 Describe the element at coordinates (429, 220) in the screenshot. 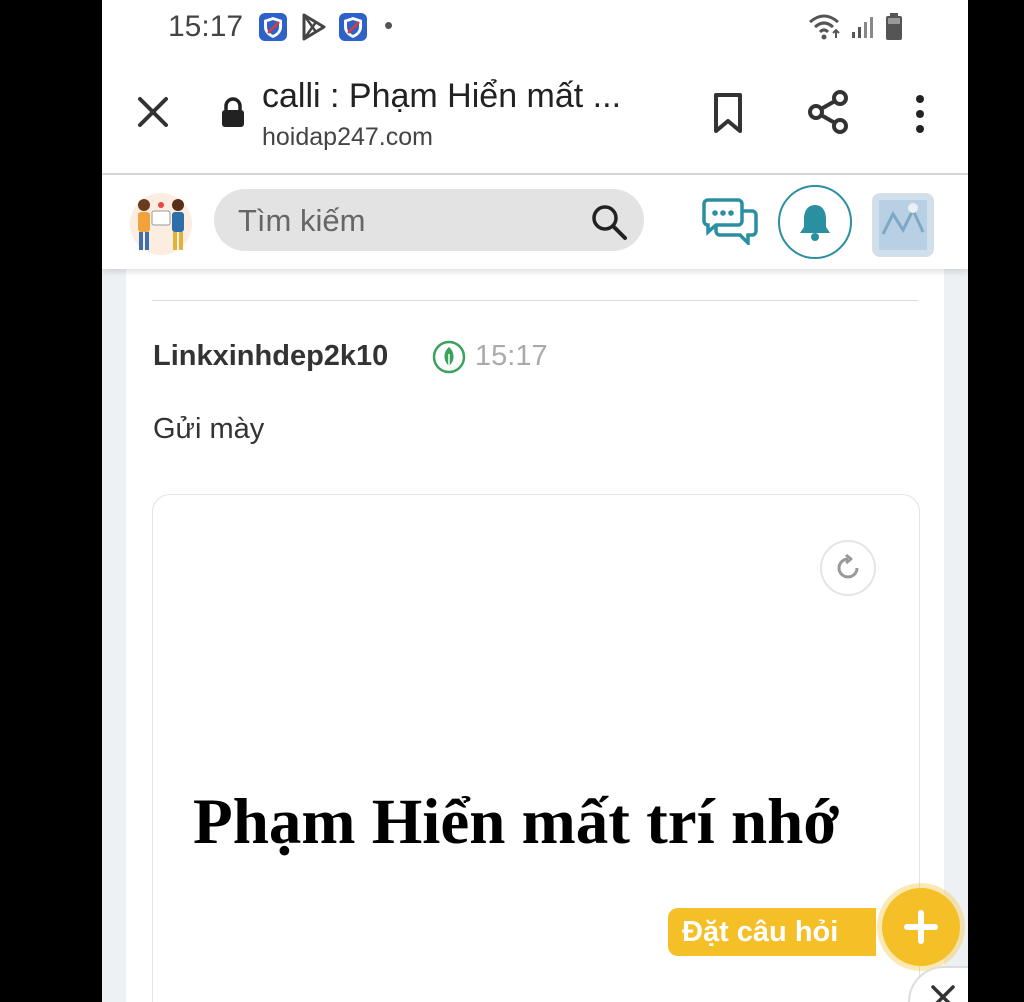

I see `search-input: Tìm kiếm` at that location.